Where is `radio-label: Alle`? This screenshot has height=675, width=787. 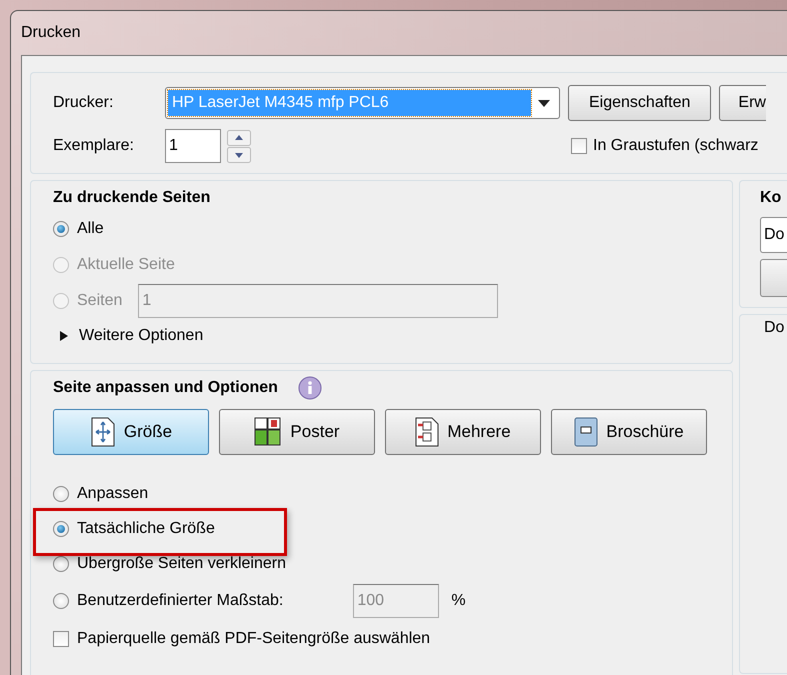 radio-label: Alle is located at coordinates (90, 229).